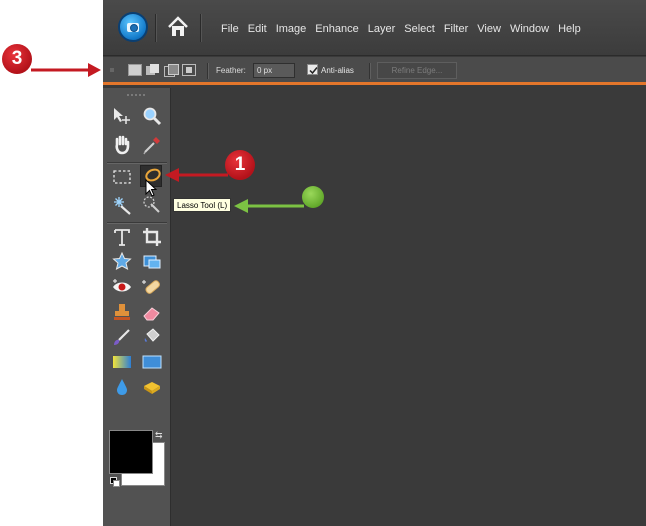 Image resolution: width=646 pixels, height=526 pixels. Describe the element at coordinates (178, 27) in the screenshot. I see `home-icon` at that location.